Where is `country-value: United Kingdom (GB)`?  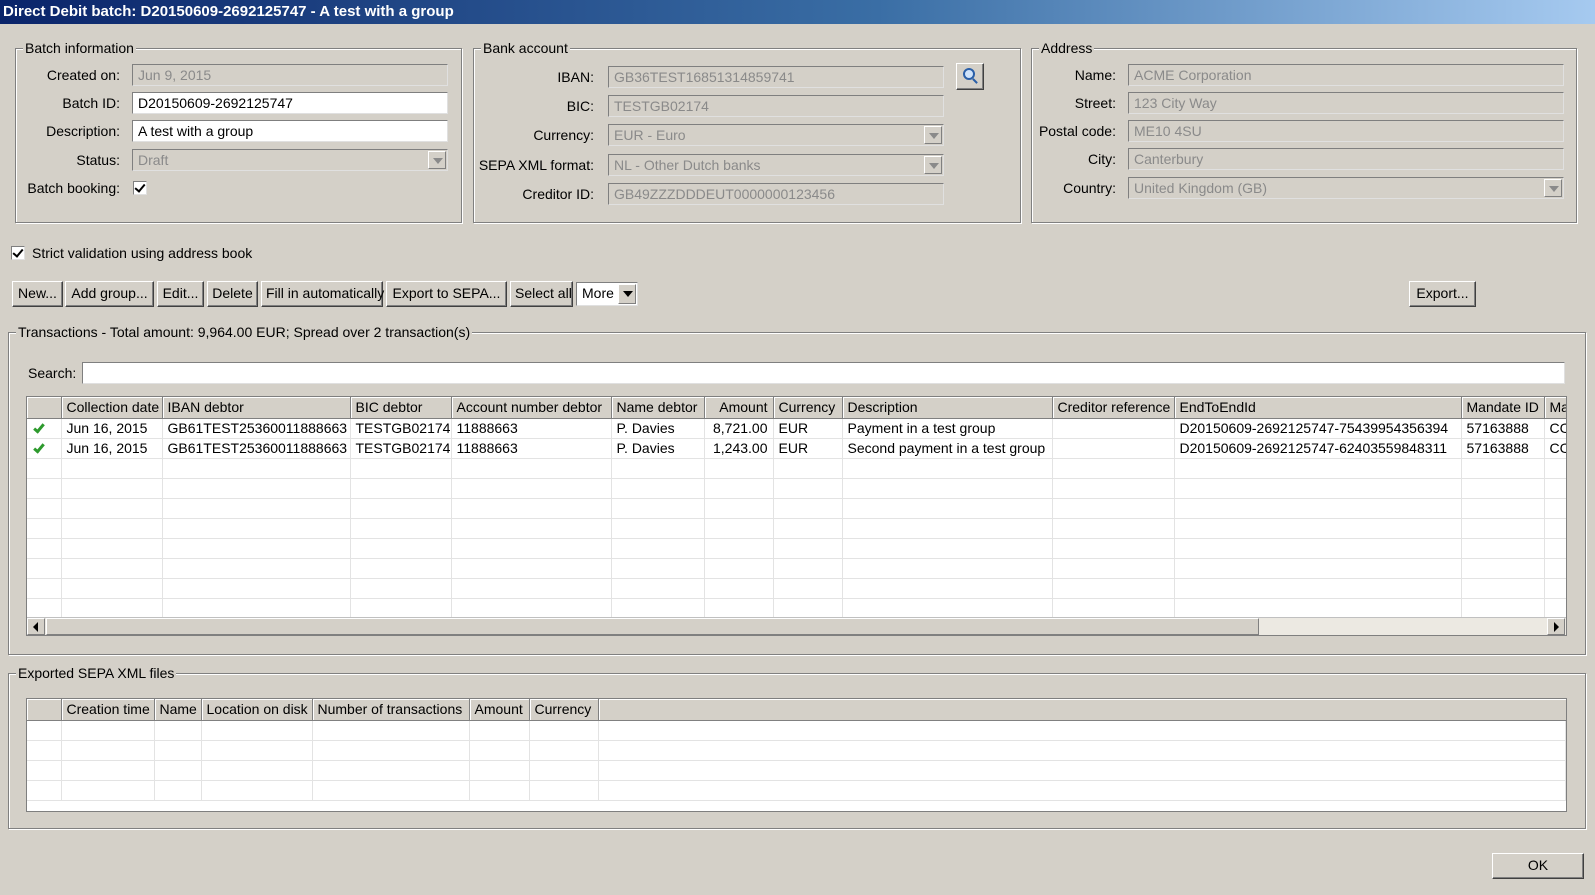
country-value: United Kingdom (GB) is located at coordinates (1201, 188).